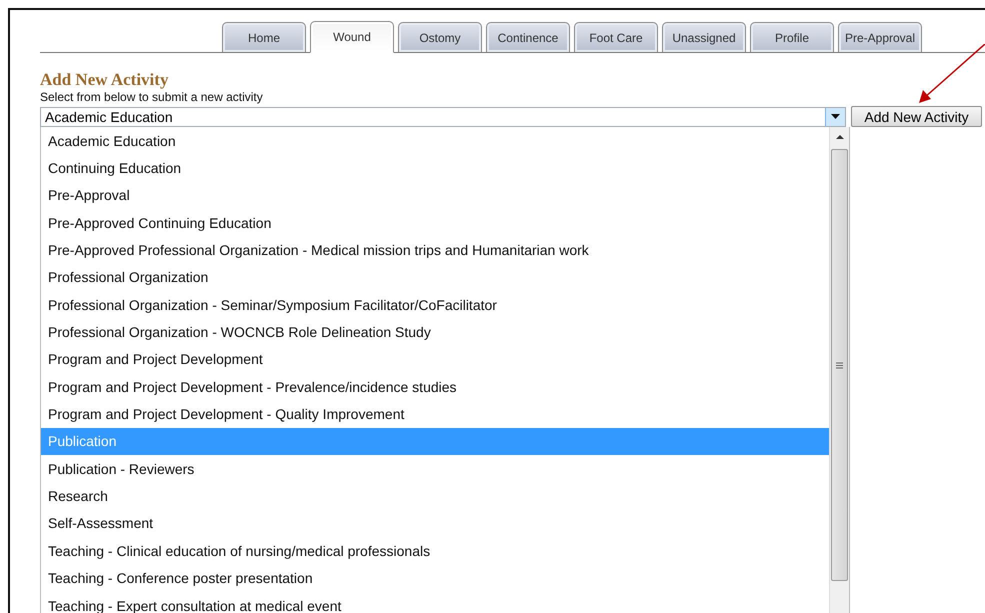 This screenshot has height=613, width=985. I want to click on select-value: Academic Education, so click(108, 116).